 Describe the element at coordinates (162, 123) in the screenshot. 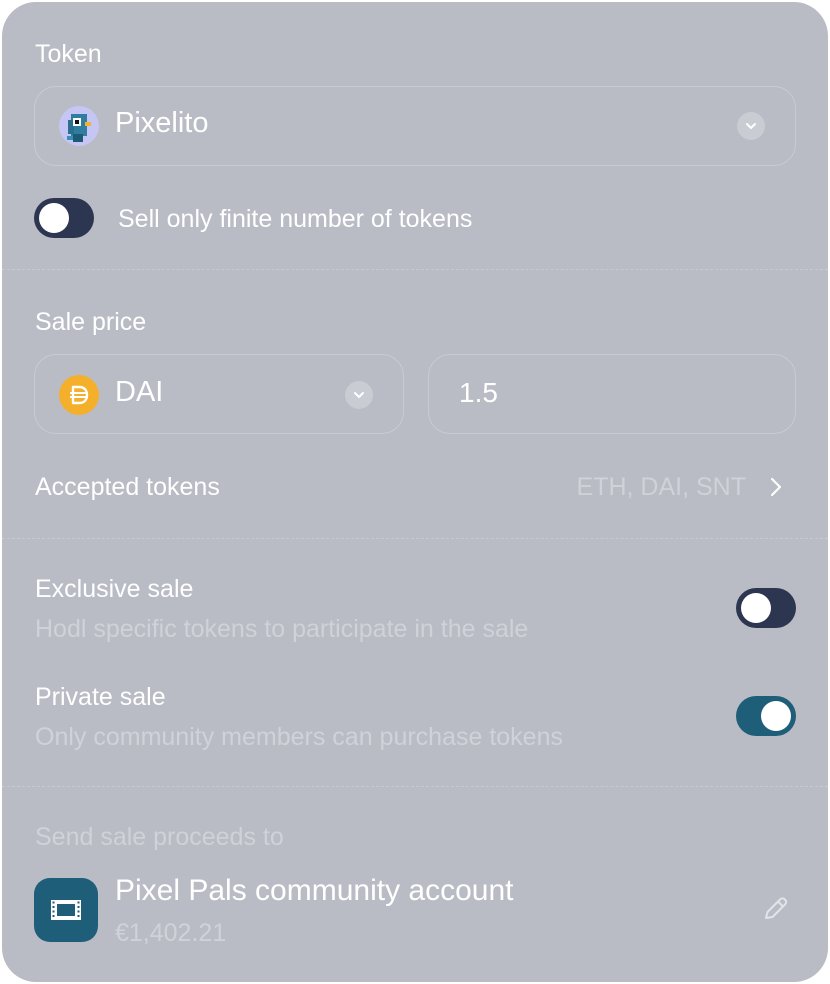

I see `selected-token-name: Pixelito` at that location.